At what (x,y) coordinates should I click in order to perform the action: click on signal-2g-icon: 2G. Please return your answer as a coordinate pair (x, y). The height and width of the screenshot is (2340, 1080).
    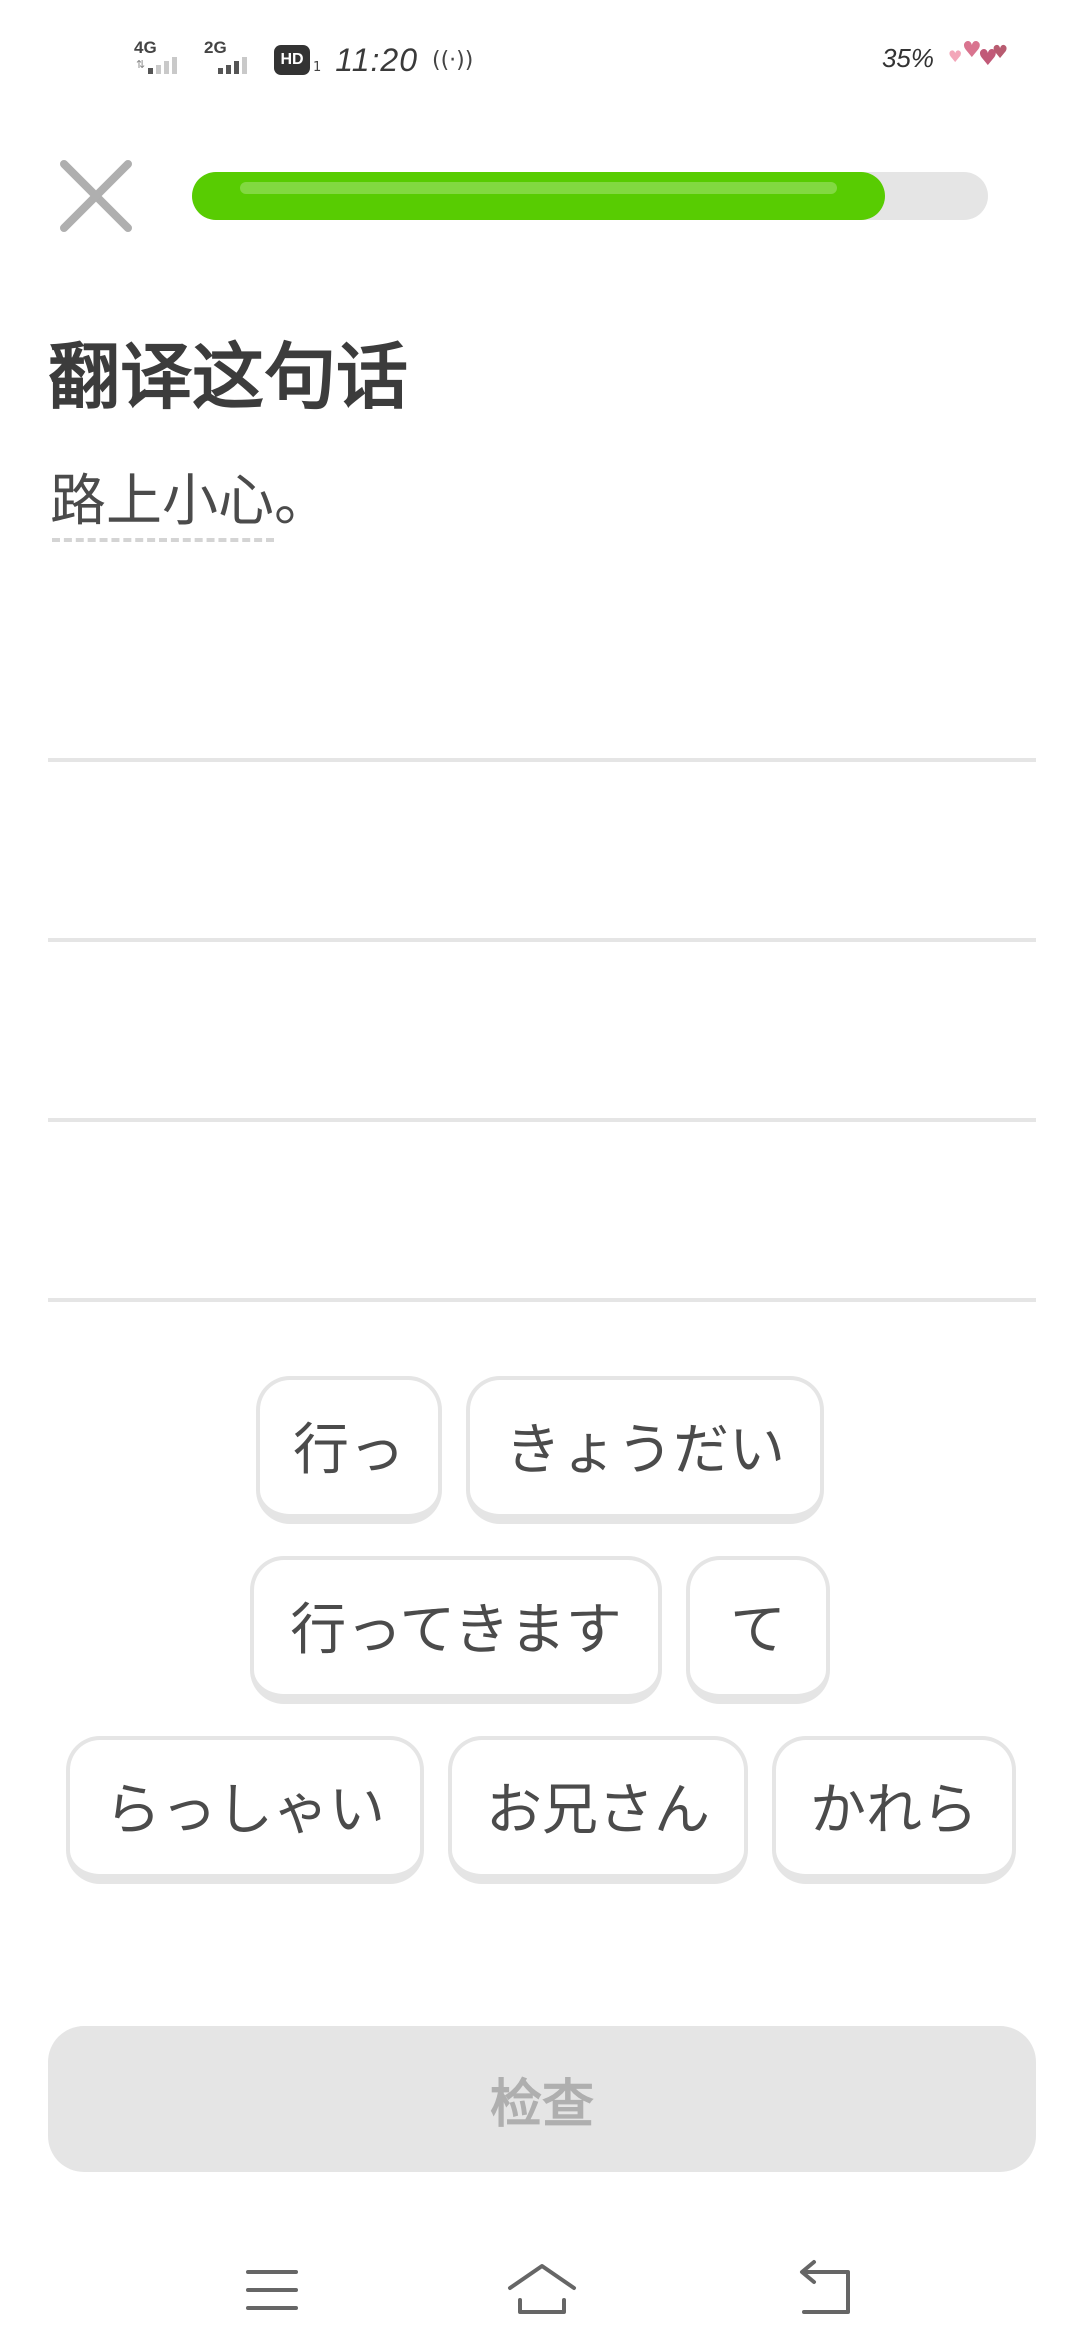
    Looking at the image, I should click on (232, 60).